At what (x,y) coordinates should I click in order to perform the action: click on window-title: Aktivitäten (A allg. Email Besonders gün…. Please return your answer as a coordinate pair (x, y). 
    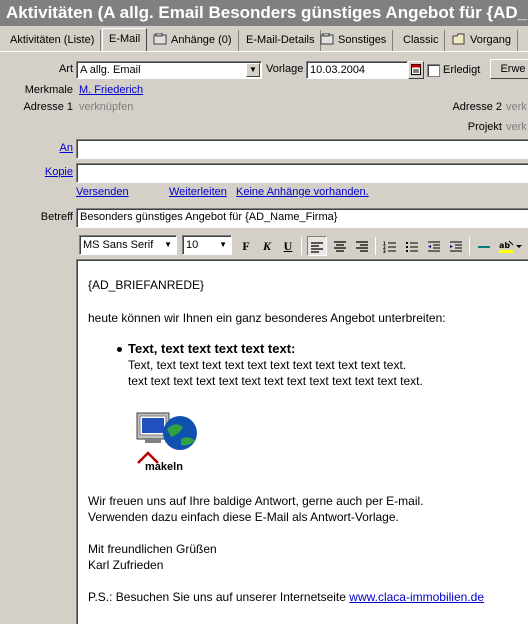
    Looking at the image, I should click on (264, 13).